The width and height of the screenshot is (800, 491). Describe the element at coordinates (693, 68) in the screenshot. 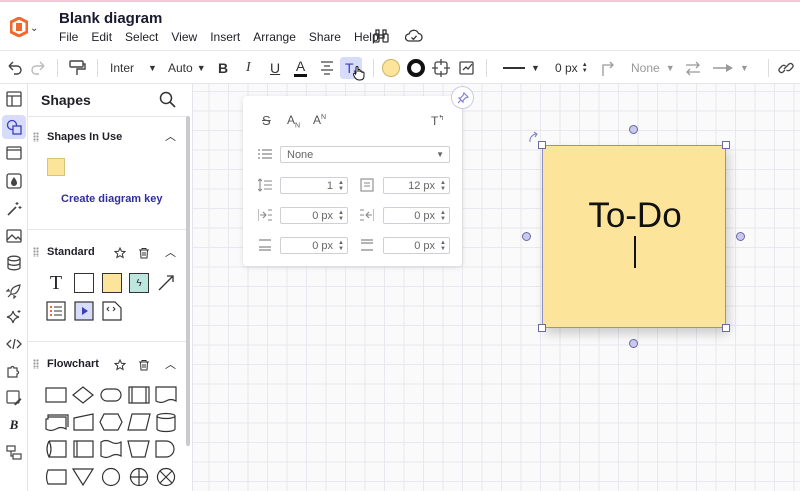

I see `swap-arrows-icon` at that location.